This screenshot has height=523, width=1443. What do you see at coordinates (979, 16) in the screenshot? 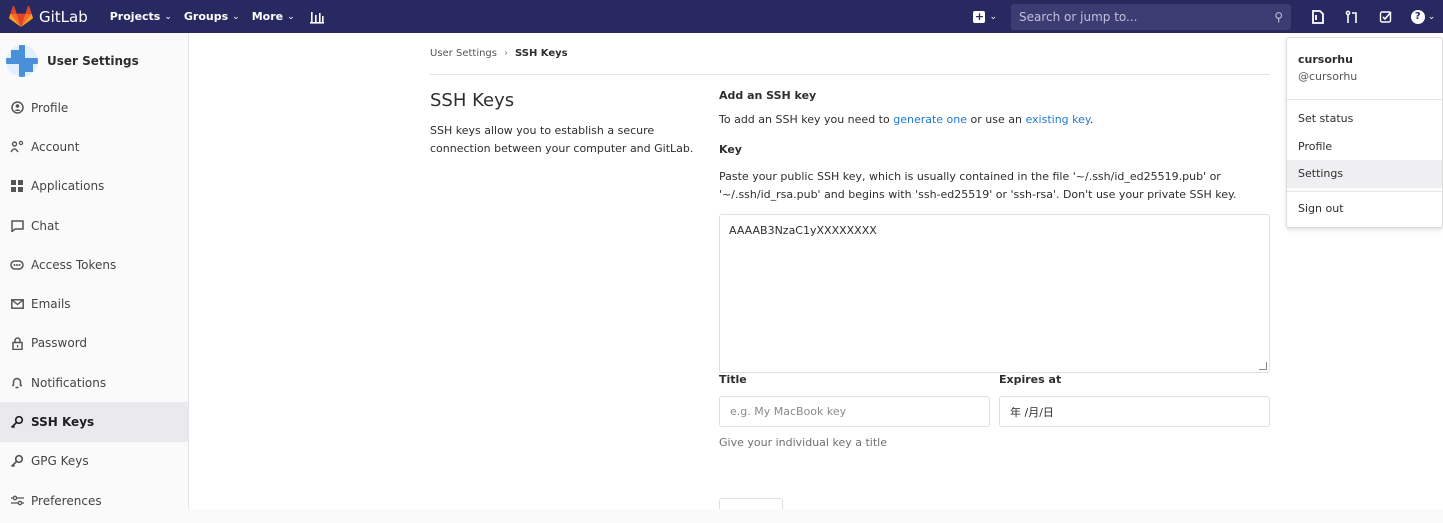
I see `plus-icon: +` at bounding box center [979, 16].